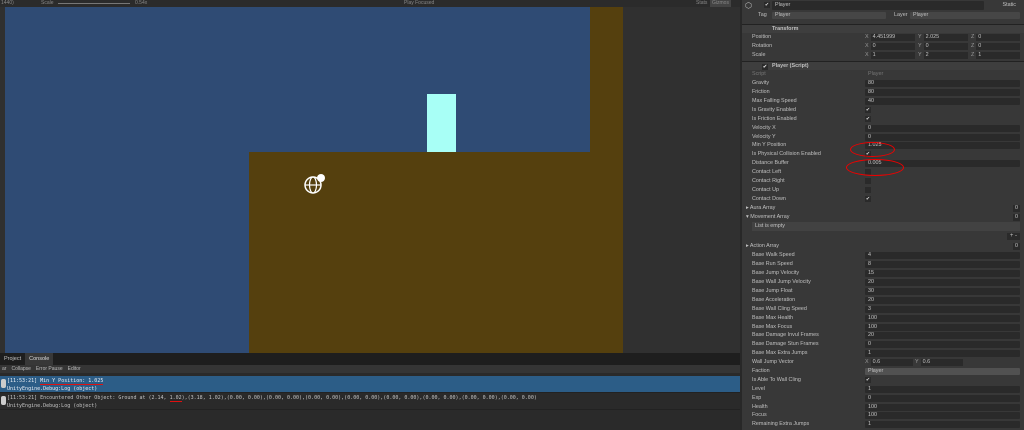 Image resolution: width=1024 pixels, height=430 pixels. I want to click on base-damage-invul-frames-field: 20, so click(942, 336).